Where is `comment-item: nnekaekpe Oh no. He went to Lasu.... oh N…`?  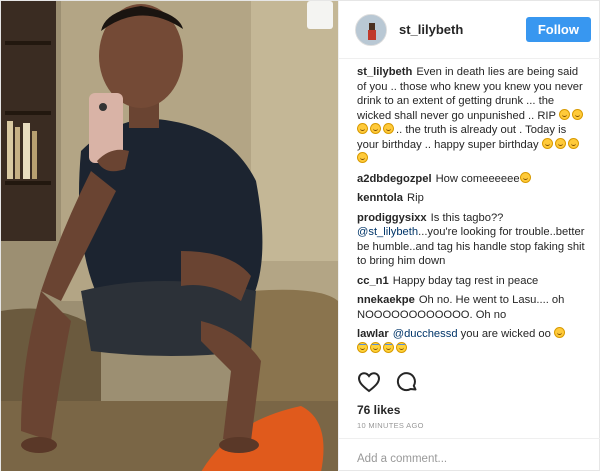
comment-item: nnekaekpe Oh no. He went to Lasu.... oh N… is located at coordinates (473, 307).